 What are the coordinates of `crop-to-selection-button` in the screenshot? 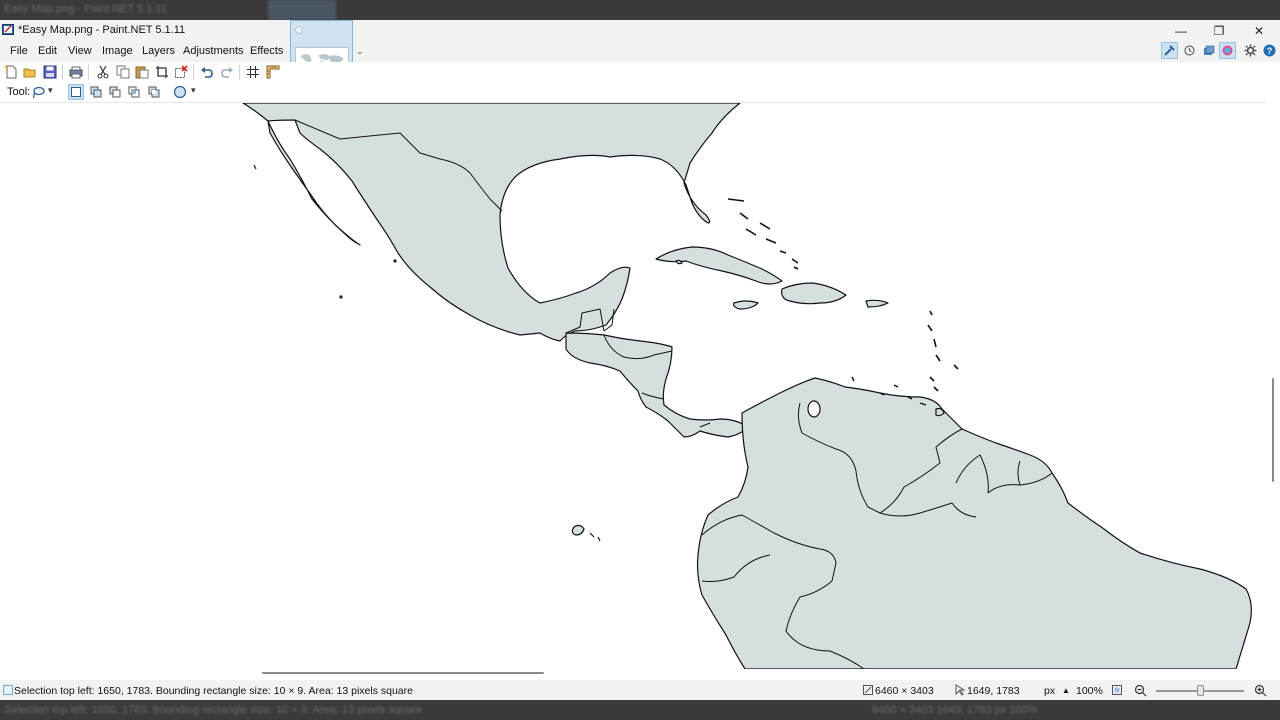 It's located at (162, 72).